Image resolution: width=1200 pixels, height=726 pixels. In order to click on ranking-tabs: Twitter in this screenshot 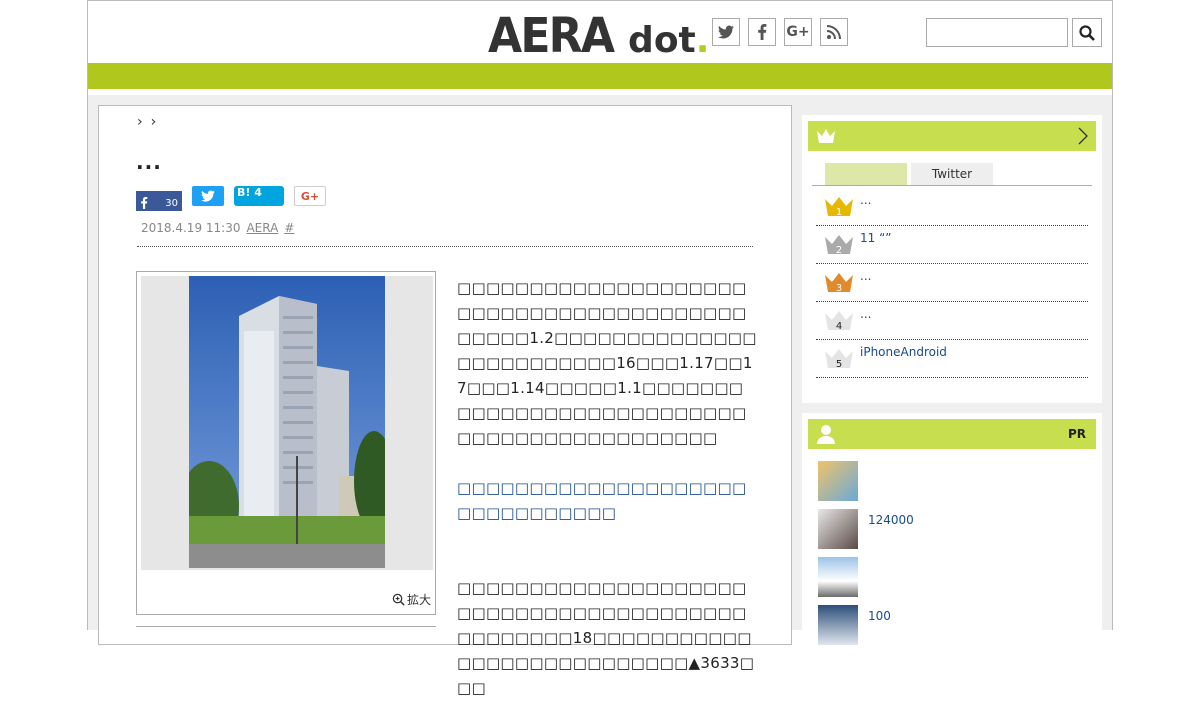, I will do `click(909, 174)`.